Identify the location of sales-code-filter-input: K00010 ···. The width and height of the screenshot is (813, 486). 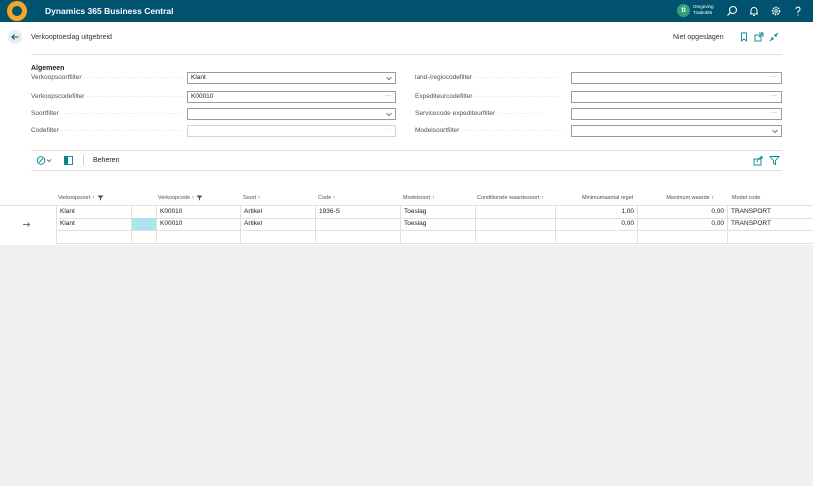
(291, 97).